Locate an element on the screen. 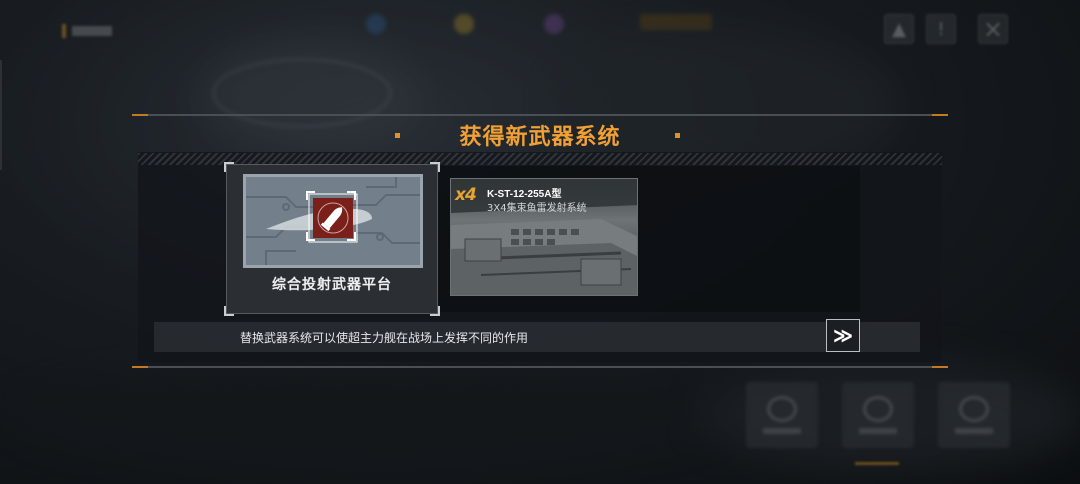  hint-text: 替换武器系统可以使超主力舰在战场上发挥不同的作用 is located at coordinates (384, 337).